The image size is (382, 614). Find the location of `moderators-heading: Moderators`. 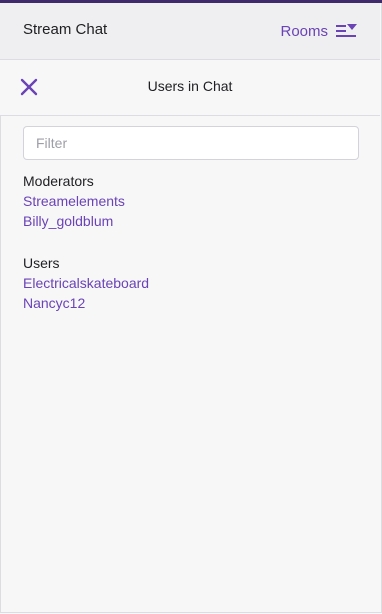

moderators-heading: Moderators is located at coordinates (58, 181).